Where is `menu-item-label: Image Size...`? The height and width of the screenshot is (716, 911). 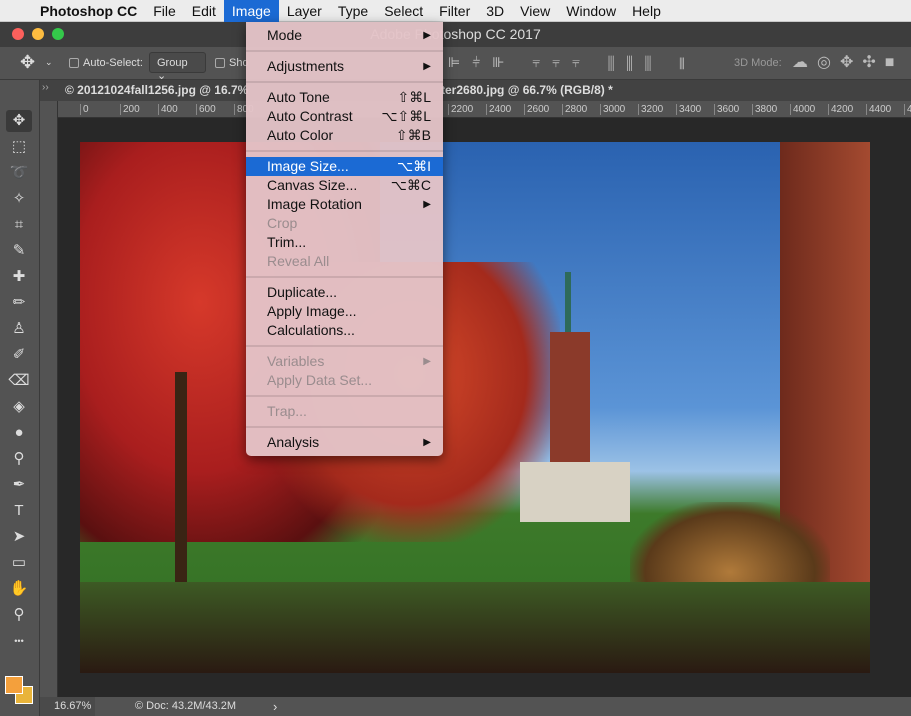
menu-item-label: Image Size... is located at coordinates (308, 165).